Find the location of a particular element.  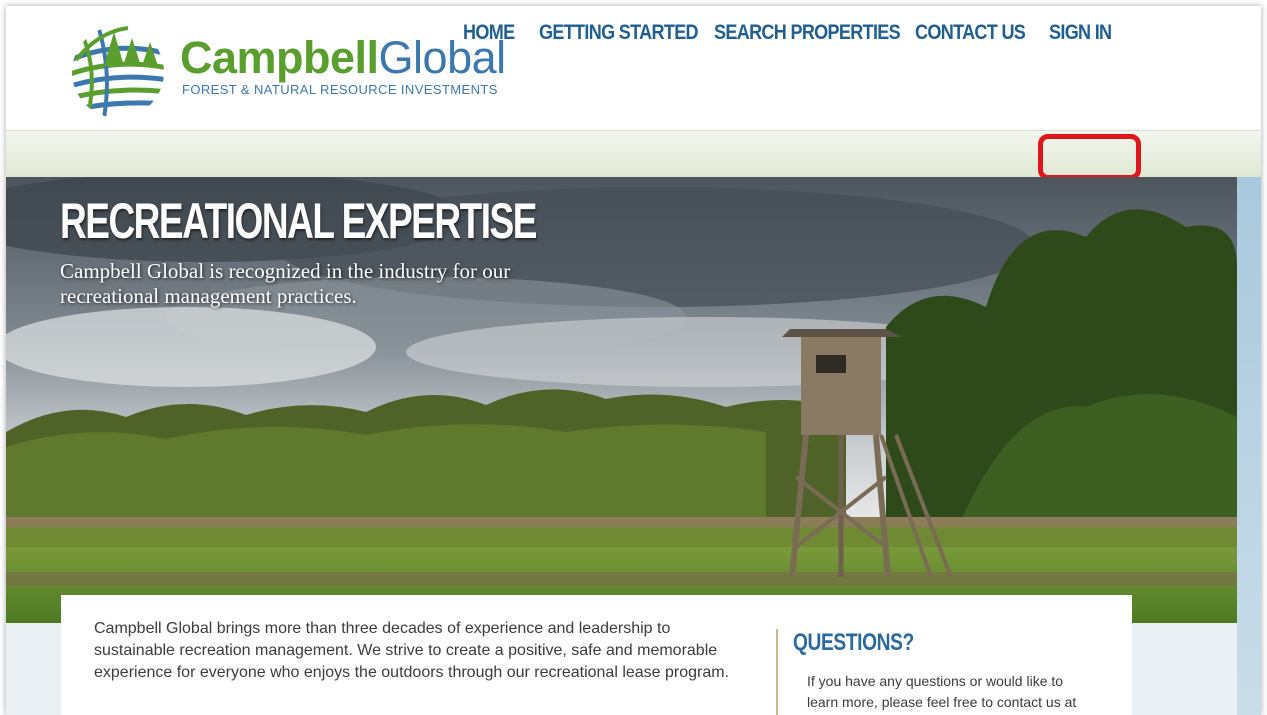

brand-name: CampbellGlobal is located at coordinates (343, 58).